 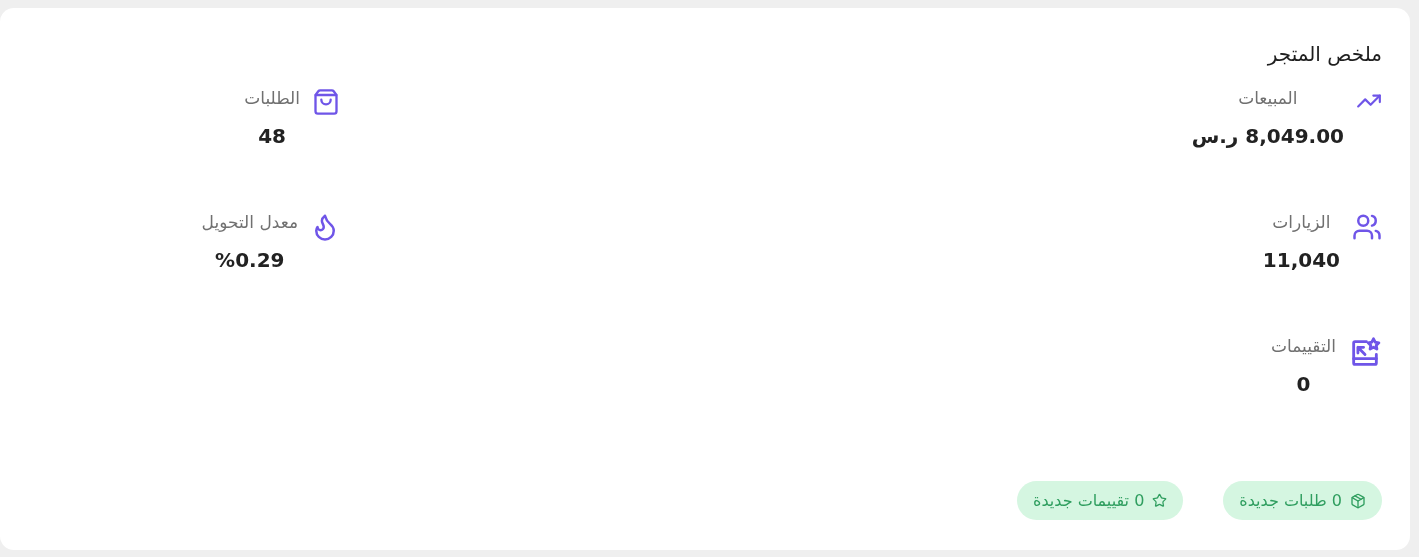 What do you see at coordinates (1324, 54) in the screenshot?
I see `card-title: ملخص المتجر` at bounding box center [1324, 54].